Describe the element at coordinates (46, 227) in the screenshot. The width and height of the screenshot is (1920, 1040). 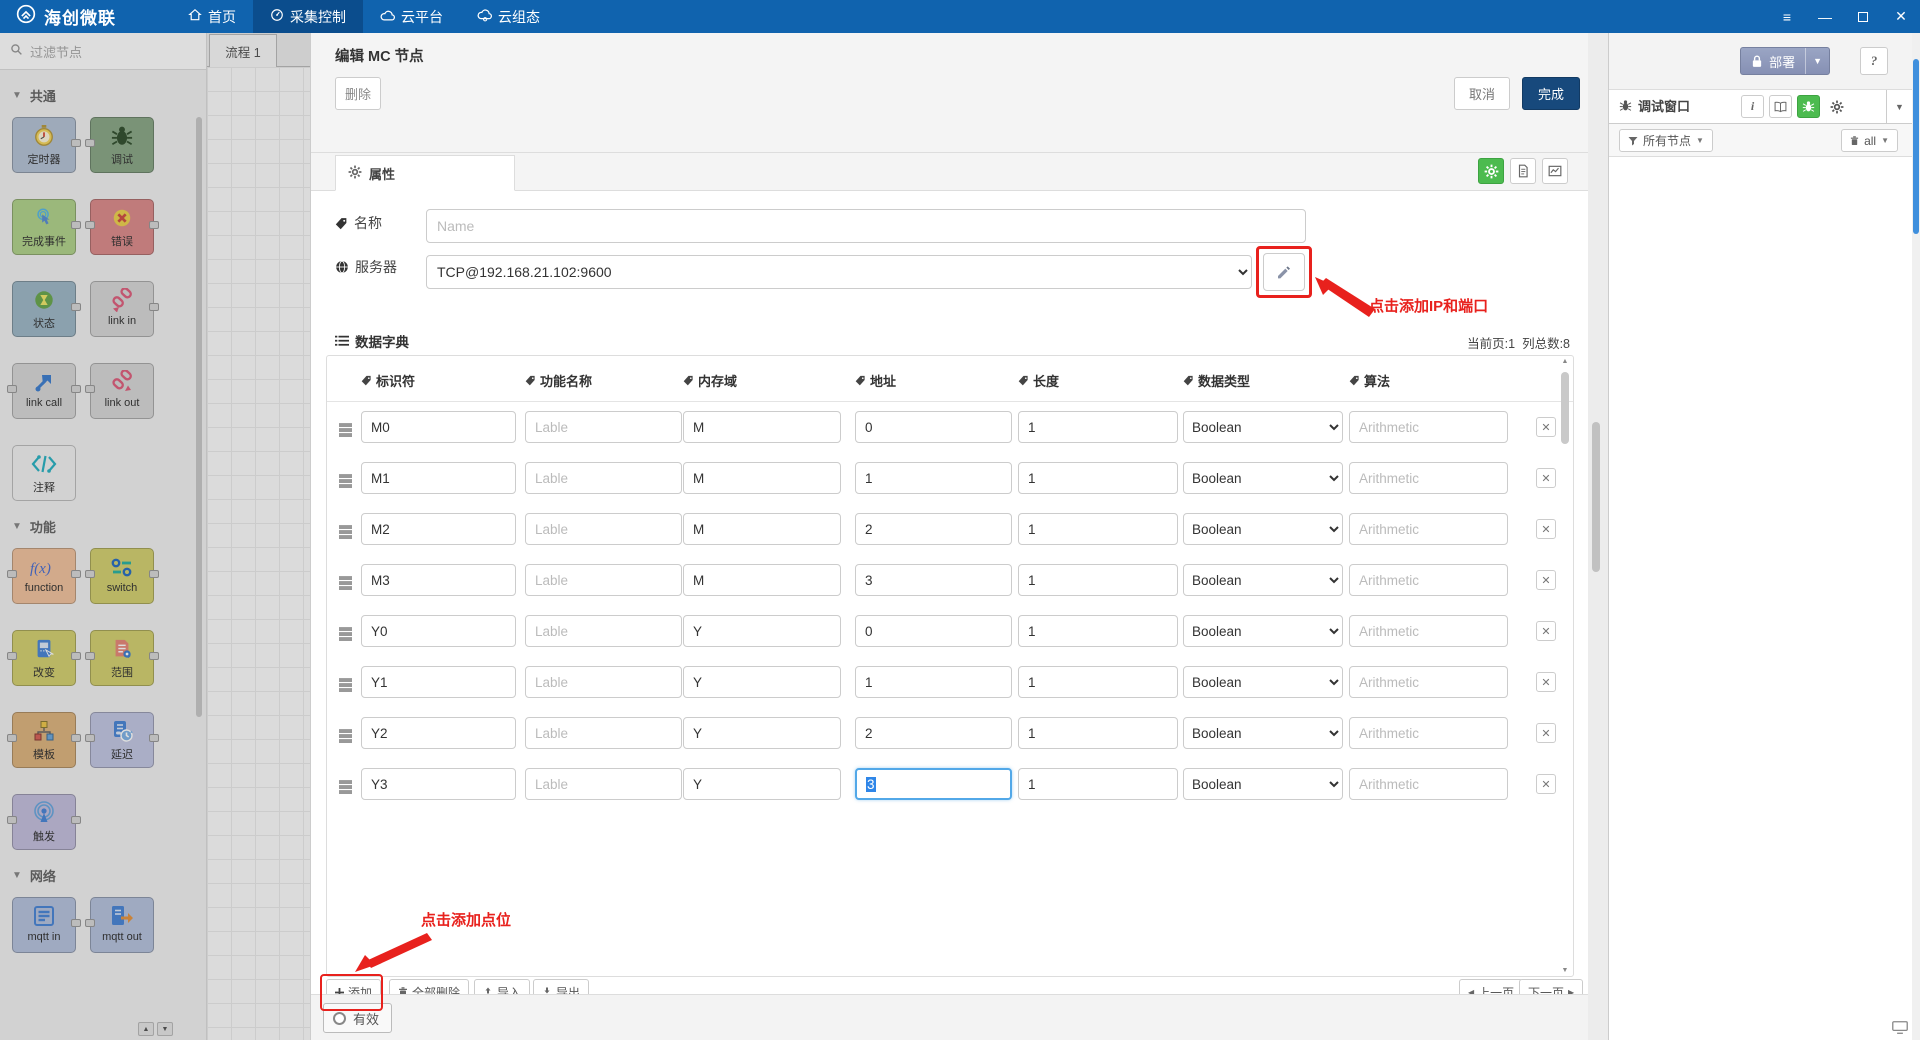
I see `palette-node-complete: 完成事件` at that location.